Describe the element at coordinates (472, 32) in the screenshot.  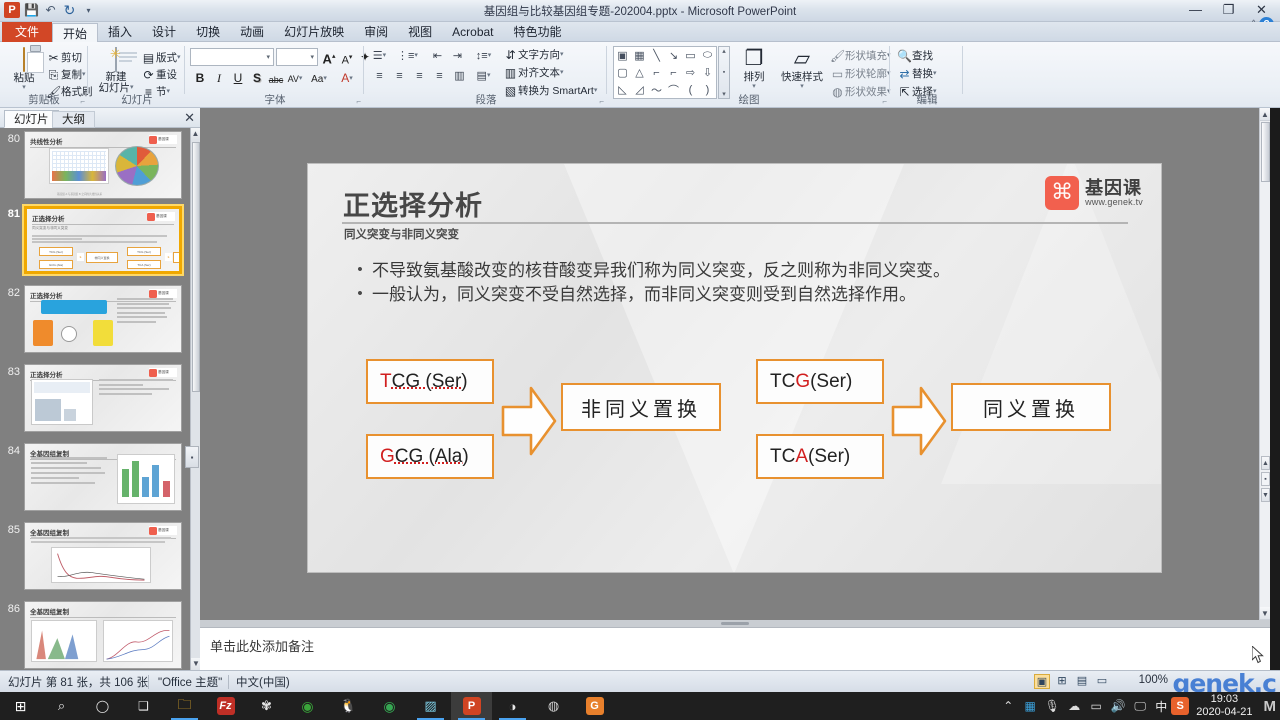
I see `tab-acrobat: Acrobat` at that location.